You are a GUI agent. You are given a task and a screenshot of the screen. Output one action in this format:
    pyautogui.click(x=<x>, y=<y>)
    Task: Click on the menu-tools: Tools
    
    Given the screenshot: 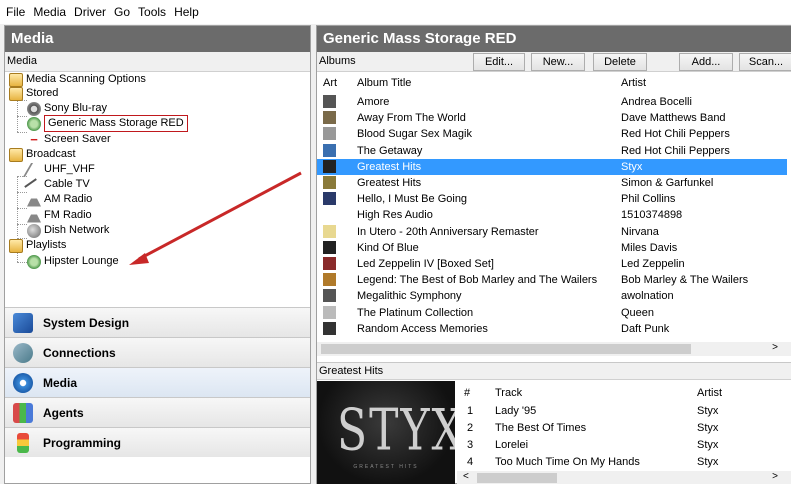 What is the action you would take?
    pyautogui.click(x=154, y=12)
    